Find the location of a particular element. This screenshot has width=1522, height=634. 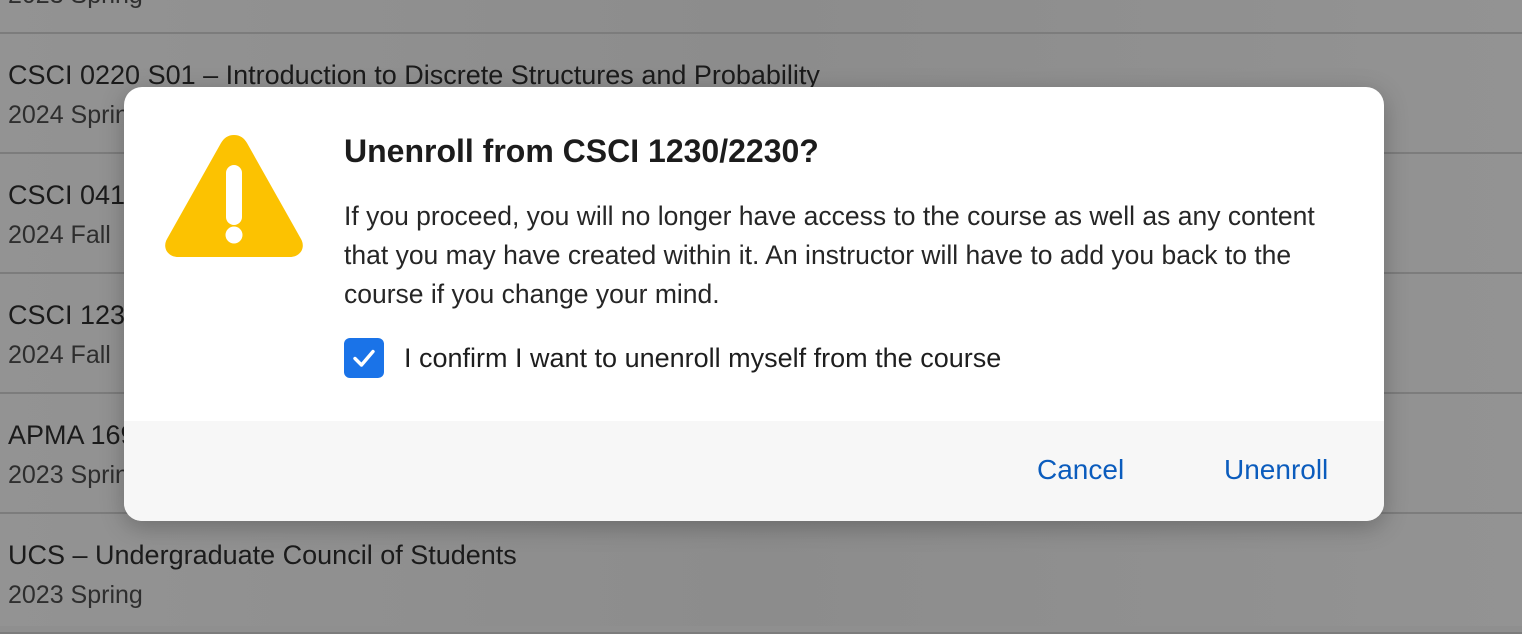

dialog-title: Unenroll from CSCI 1230/2230? is located at coordinates (581, 151).